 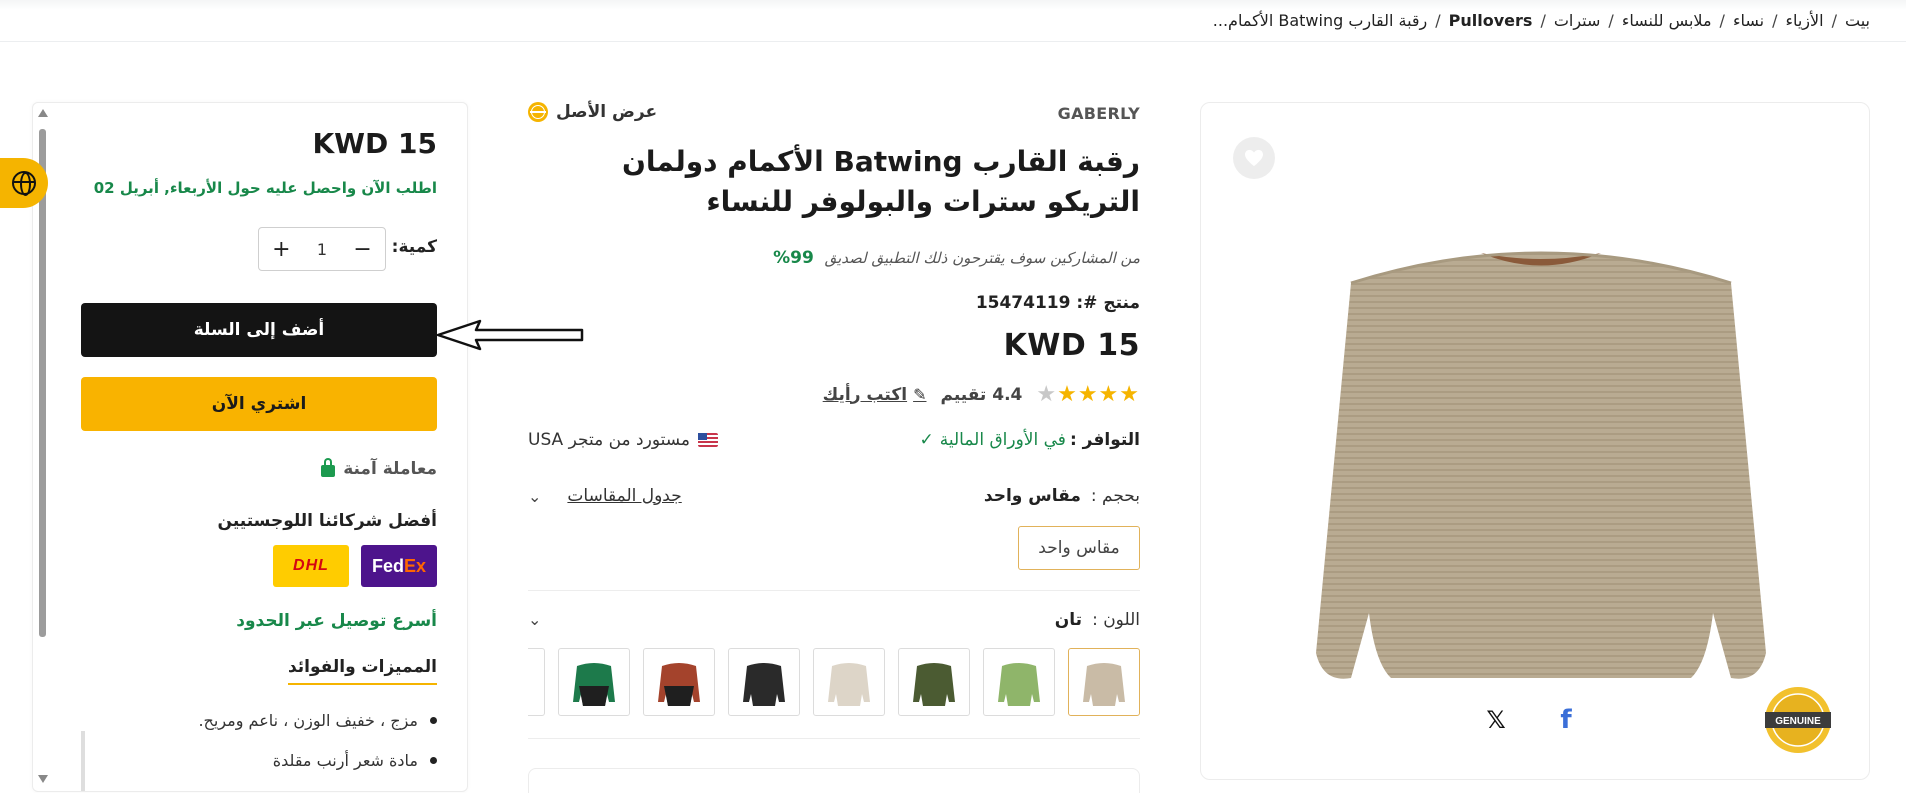 What do you see at coordinates (1098, 394) in the screenshot?
I see `stars-full: ★★★★` at bounding box center [1098, 394].